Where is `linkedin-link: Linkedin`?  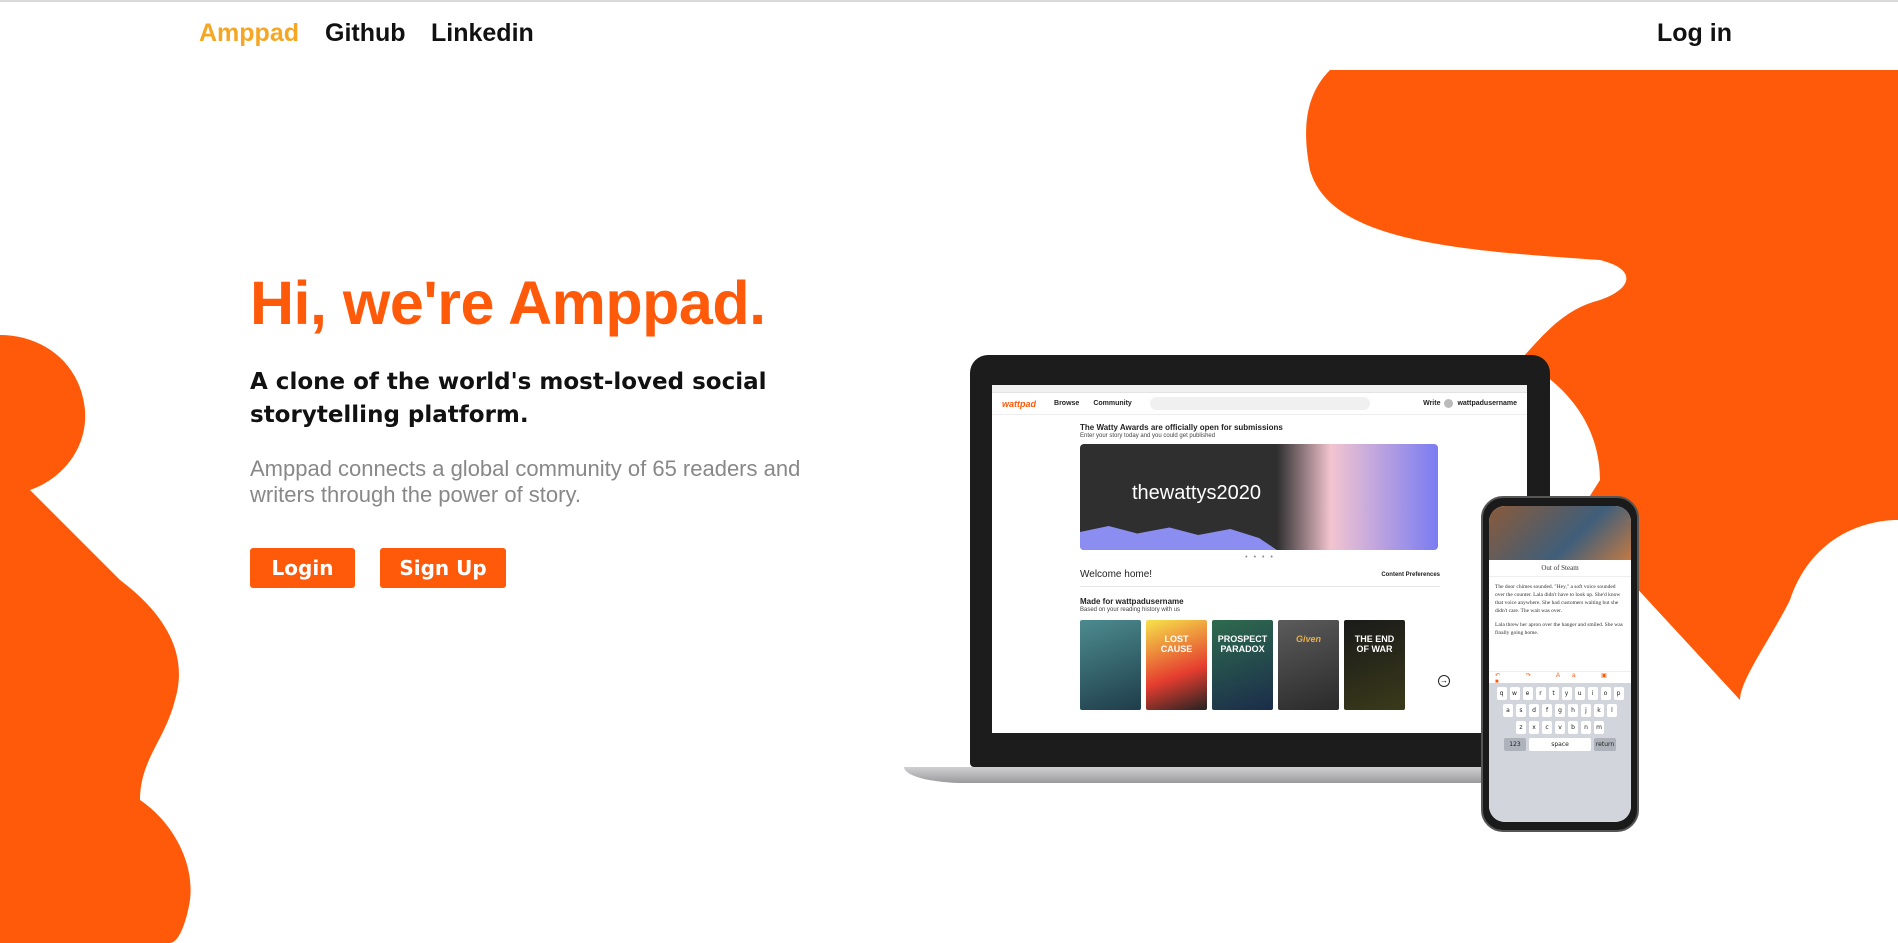
linkedin-link: Linkedin is located at coordinates (482, 33).